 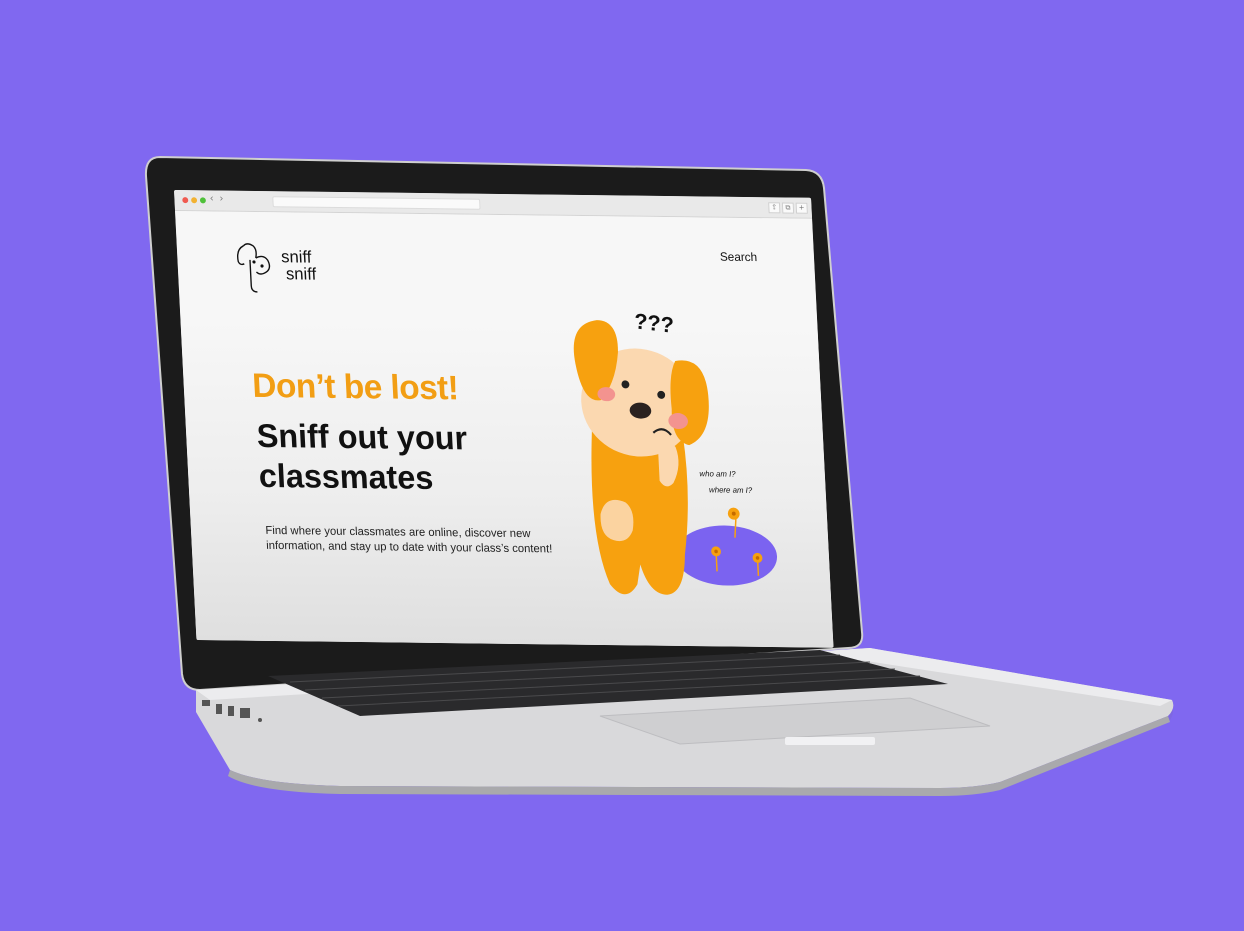 What do you see at coordinates (376, 203) in the screenshot?
I see `address-bar` at bounding box center [376, 203].